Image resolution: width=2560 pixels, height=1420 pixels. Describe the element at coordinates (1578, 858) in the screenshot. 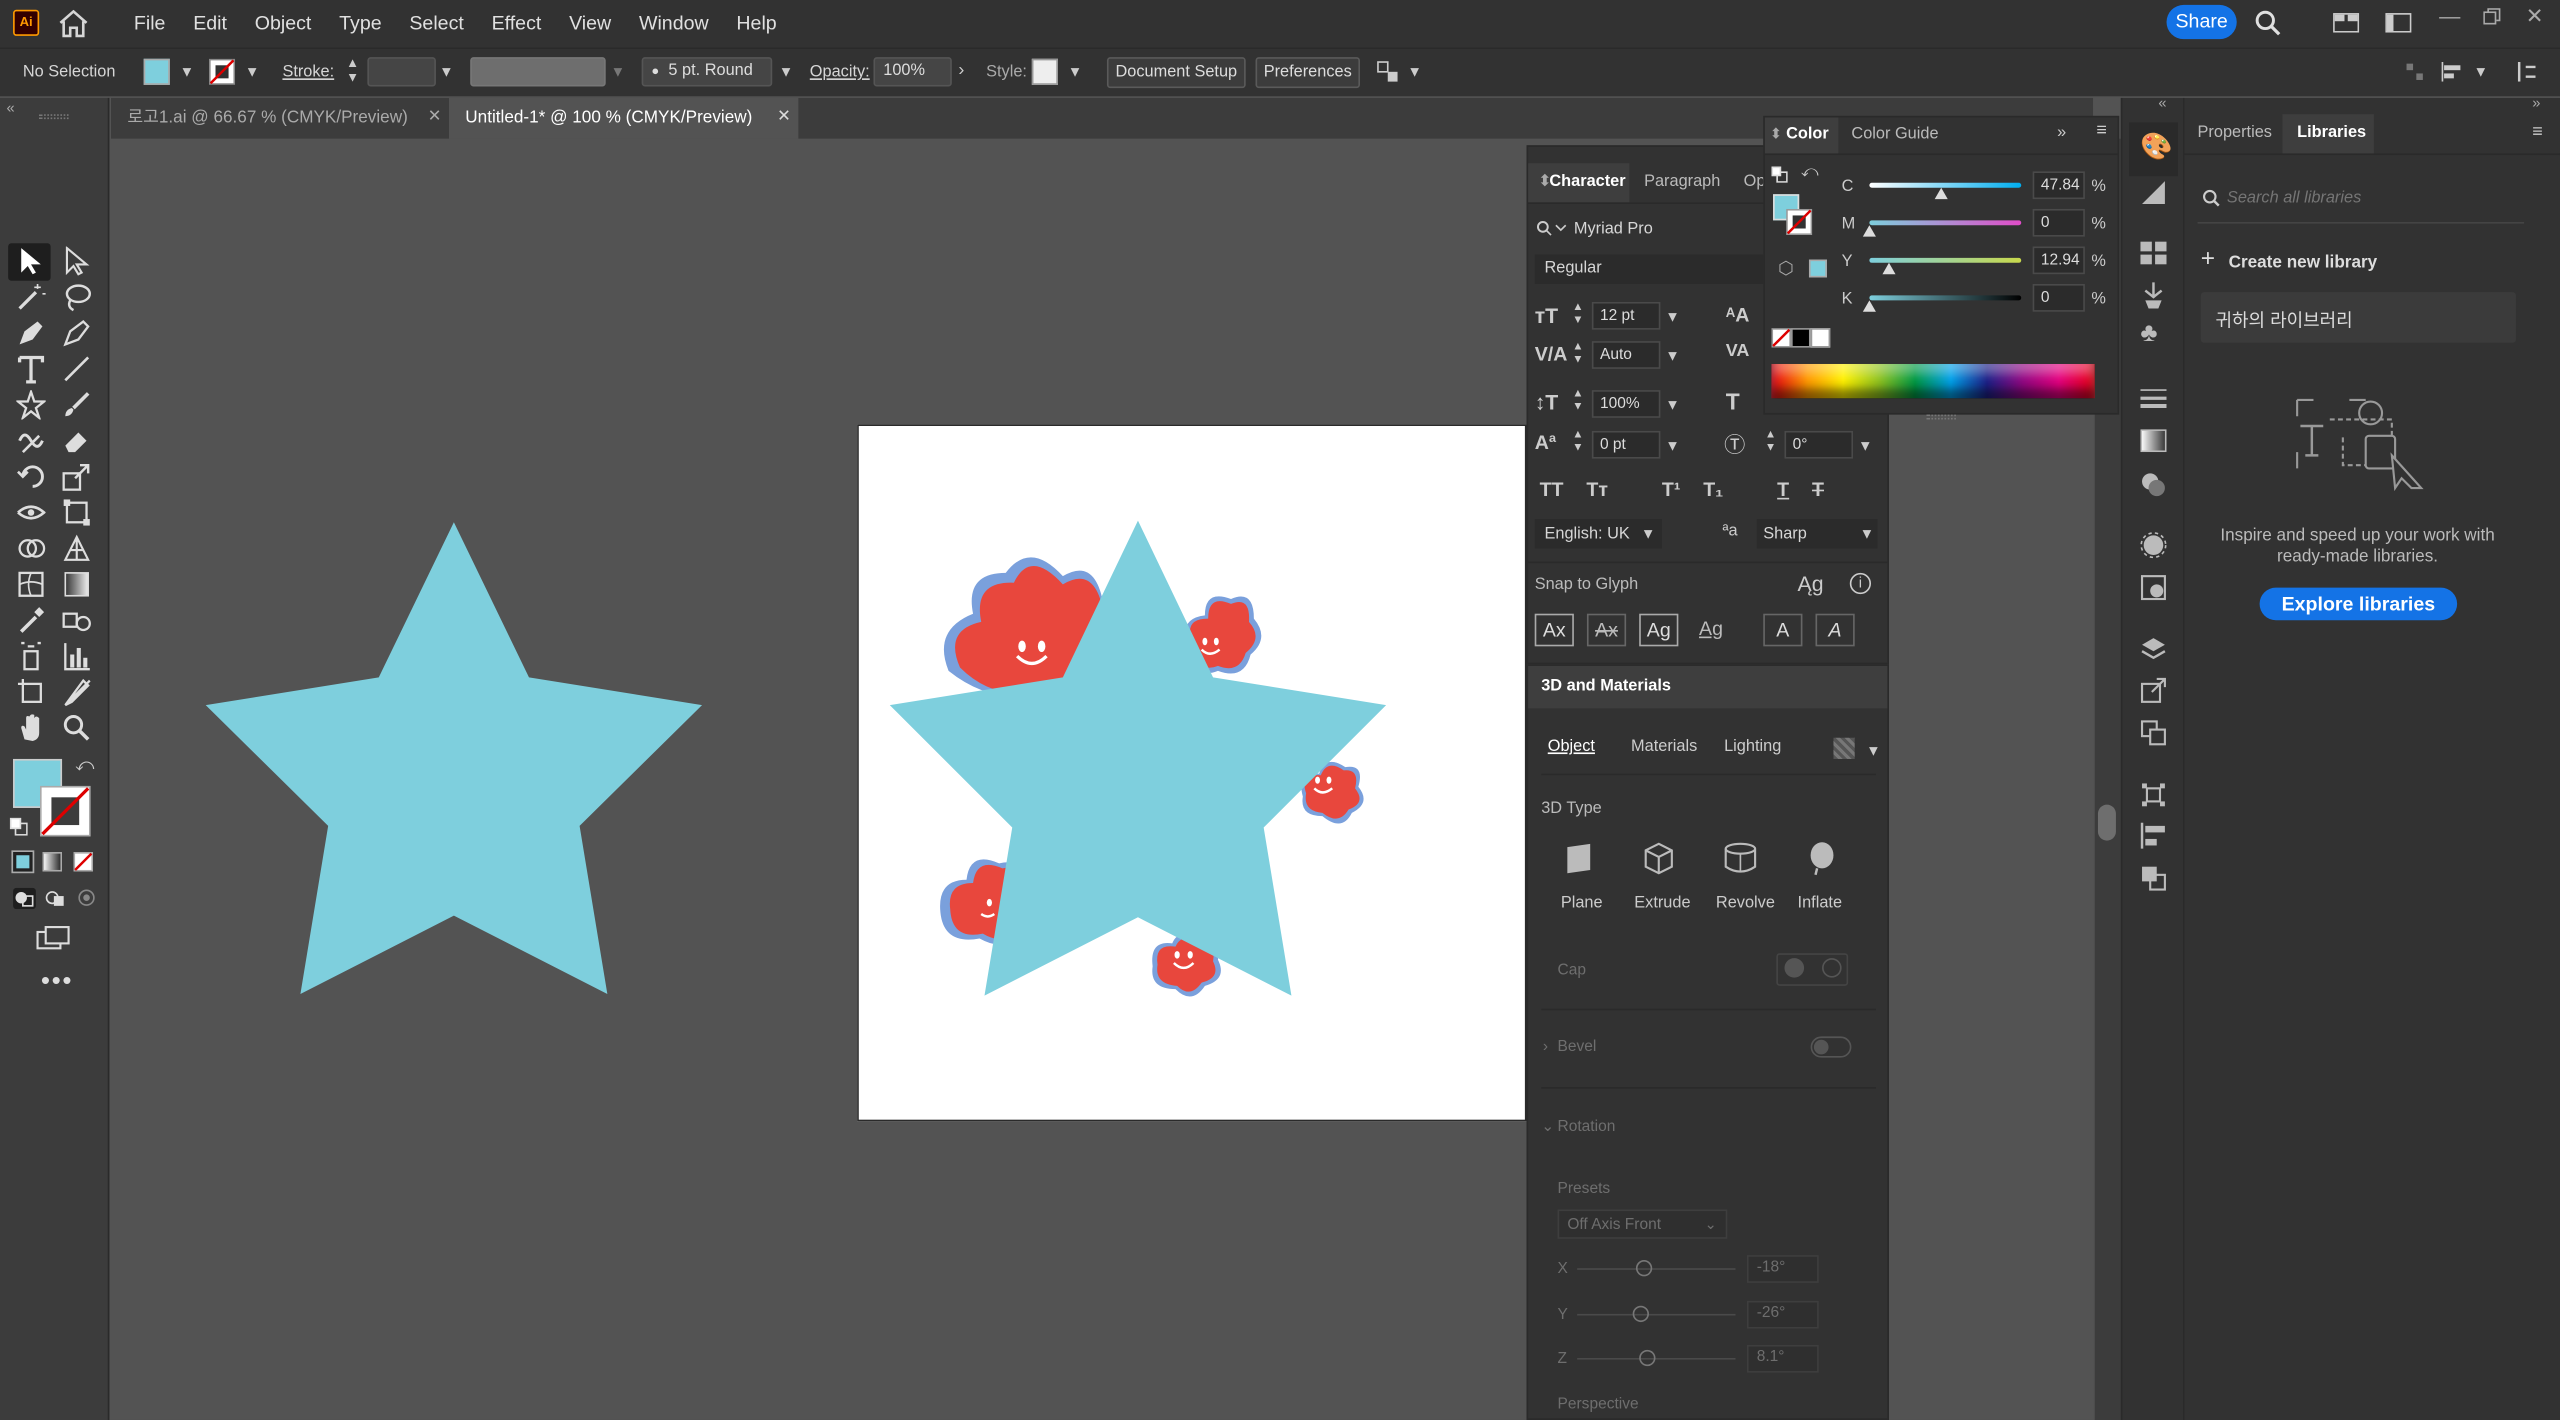

I see `plane-icon` at that location.